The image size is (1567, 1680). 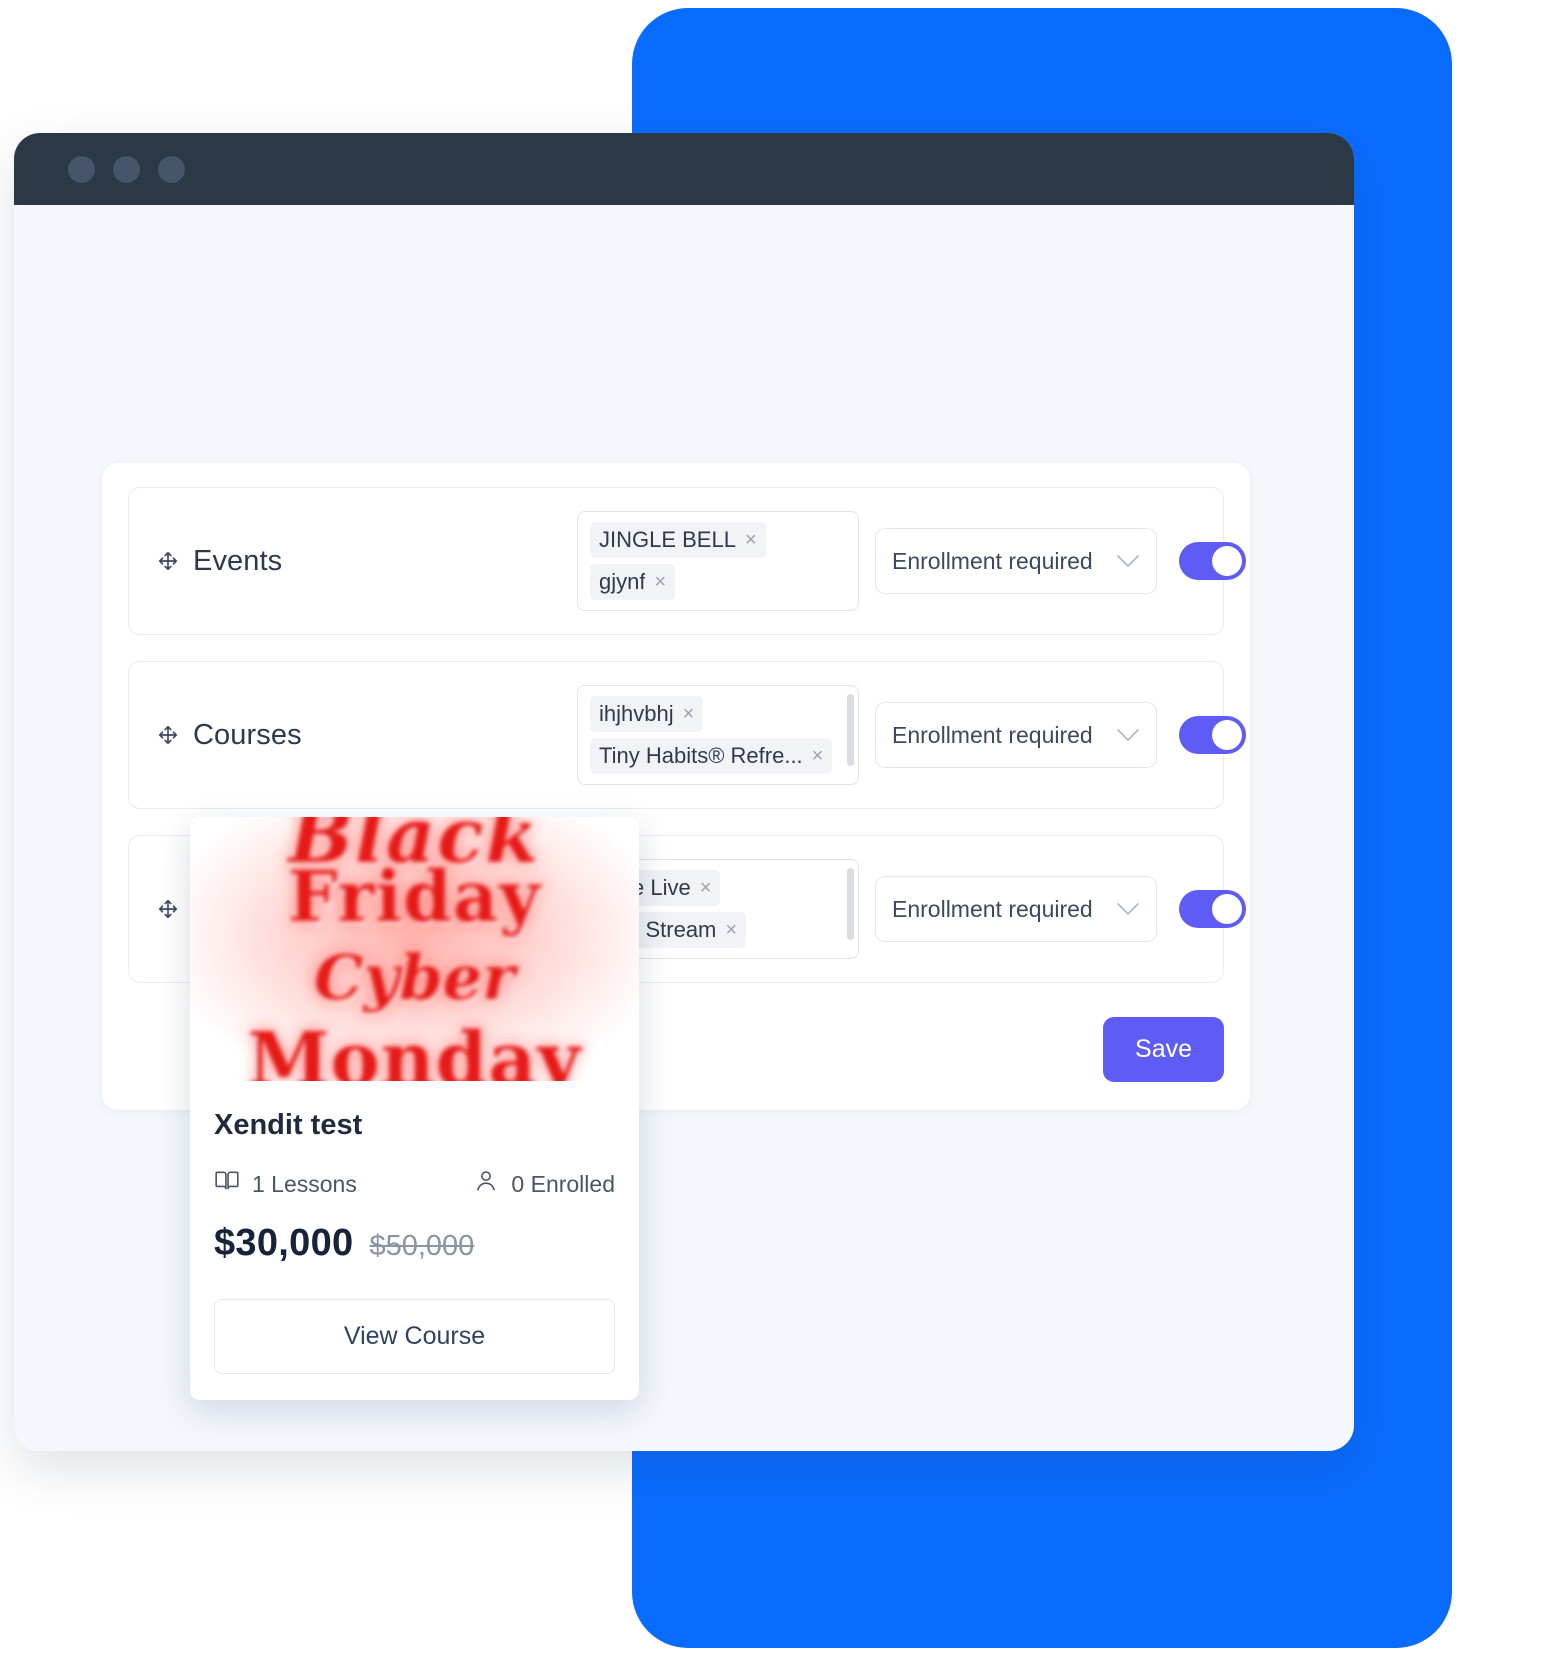 I want to click on enrollment-select-events: Enrollment required, so click(x=1016, y=561).